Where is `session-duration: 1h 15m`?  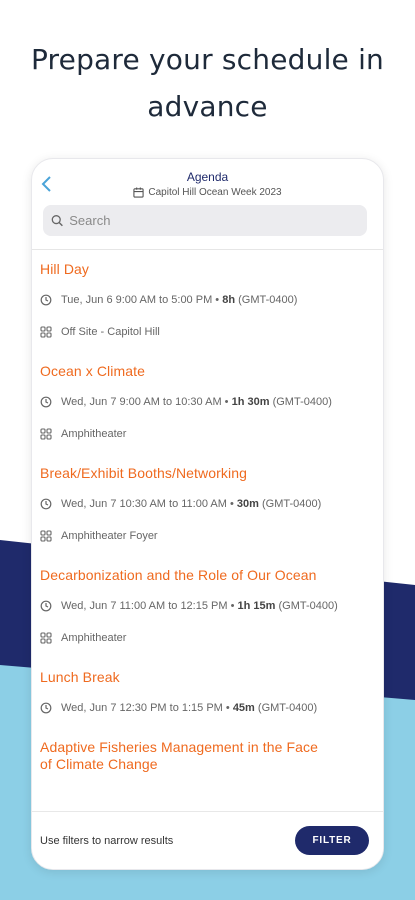
session-duration: 1h 15m is located at coordinates (256, 606).